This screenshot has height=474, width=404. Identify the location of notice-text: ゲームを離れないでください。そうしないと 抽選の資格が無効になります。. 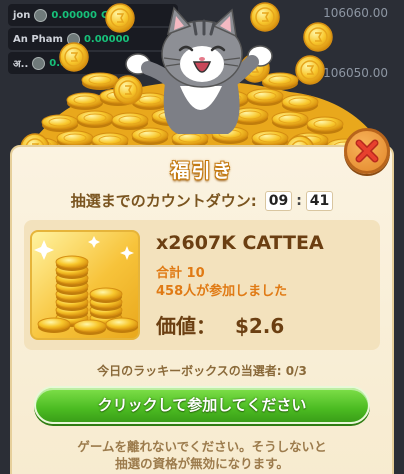
(202, 455).